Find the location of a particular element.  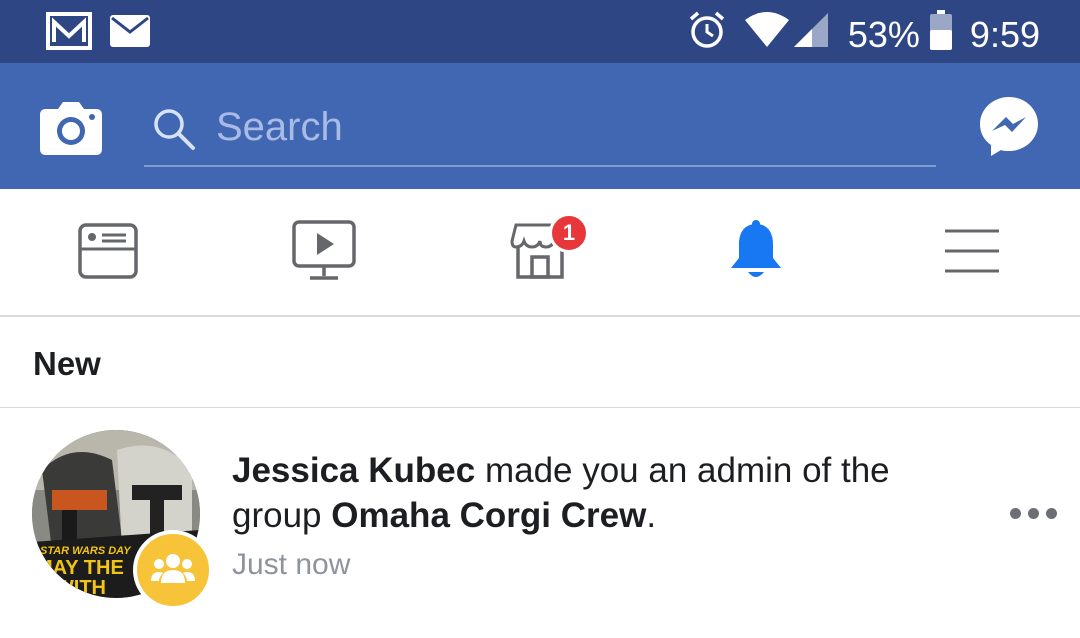

clock-time: 9:59 is located at coordinates (1004, 34).